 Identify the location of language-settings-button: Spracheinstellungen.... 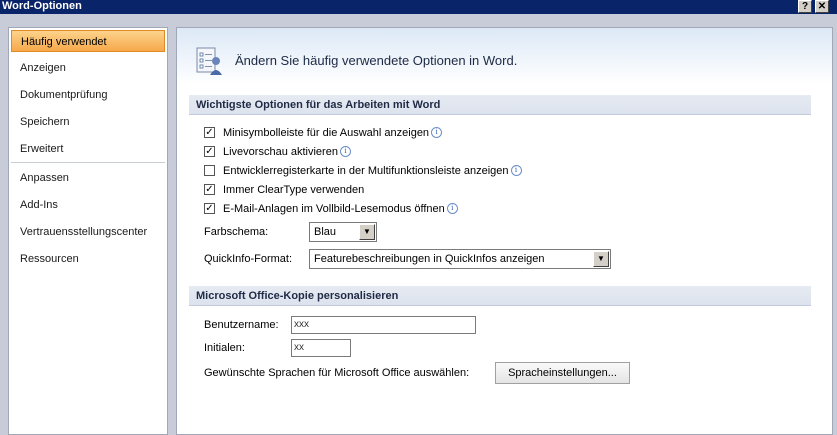
(562, 373).